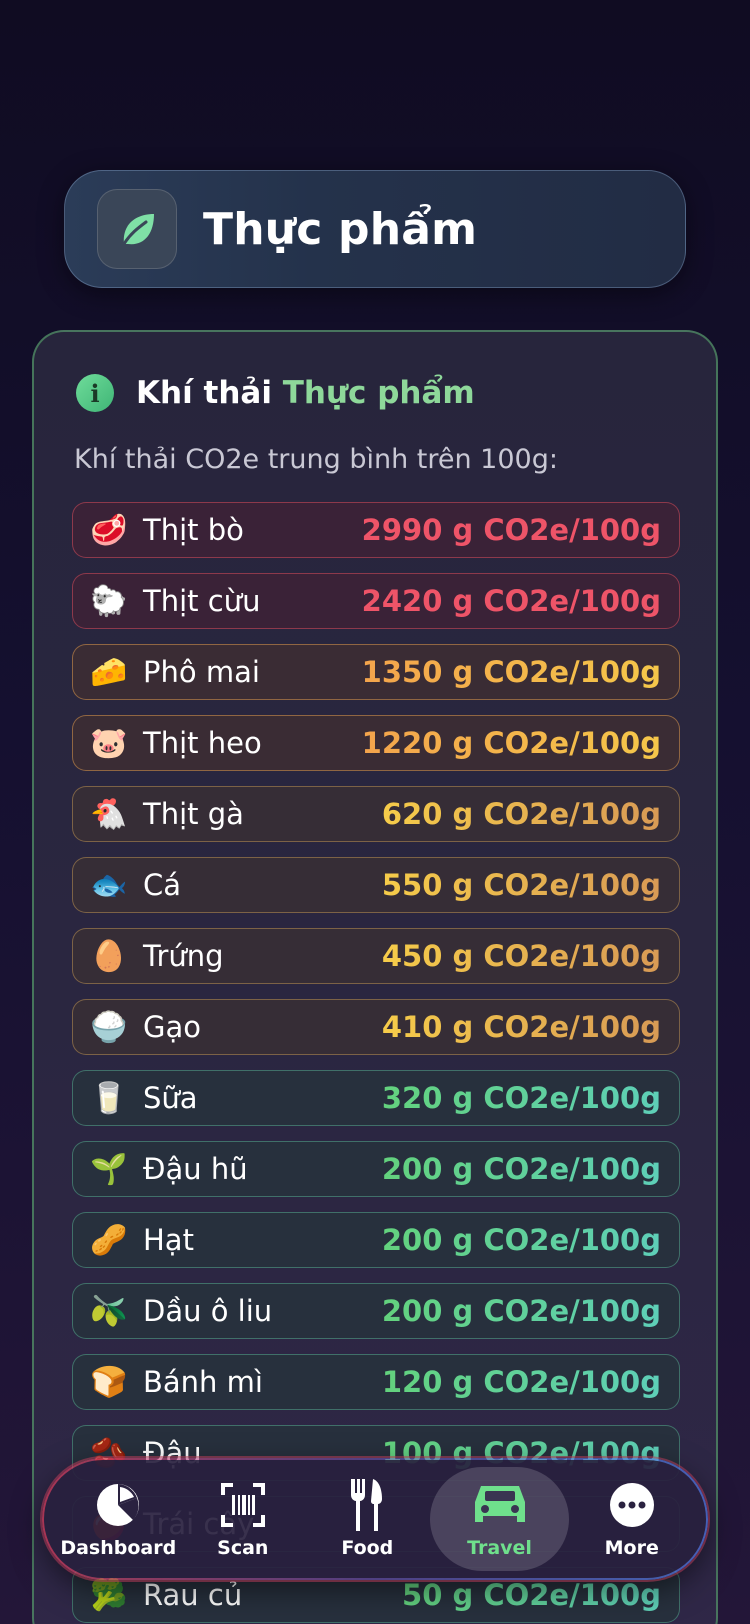  Describe the element at coordinates (109, 1098) in the screenshot. I see `food-emoji: 🥛` at that location.